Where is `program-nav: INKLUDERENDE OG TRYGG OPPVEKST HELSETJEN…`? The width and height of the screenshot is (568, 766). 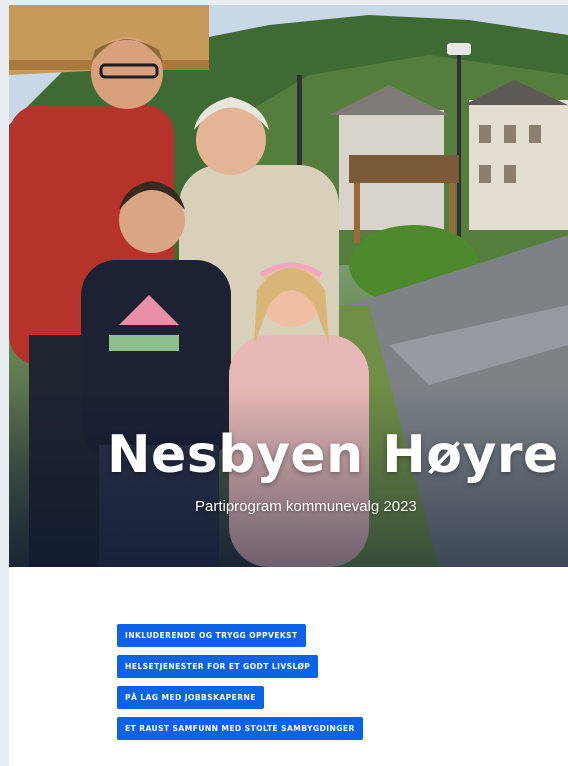 program-nav: INKLUDERENDE OG TRYGG OPPVEKST HELSETJEN… is located at coordinates (240, 682).